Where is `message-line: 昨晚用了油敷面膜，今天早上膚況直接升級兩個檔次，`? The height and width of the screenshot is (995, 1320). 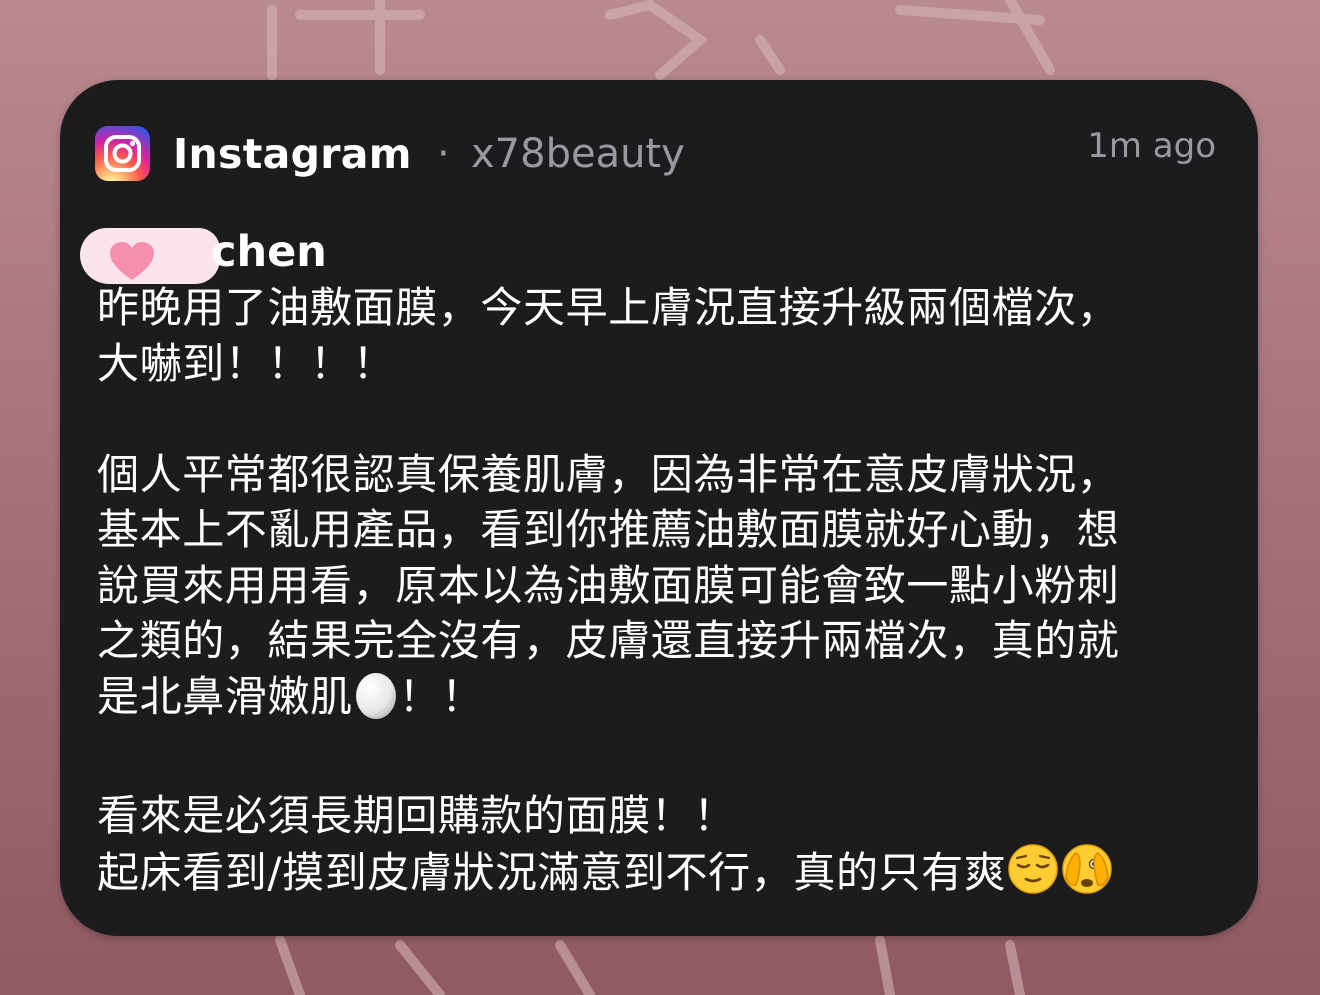
message-line: 昨晚用了油敷面膜，今天早上膚況直接升級兩個檔次， is located at coordinates (608, 307).